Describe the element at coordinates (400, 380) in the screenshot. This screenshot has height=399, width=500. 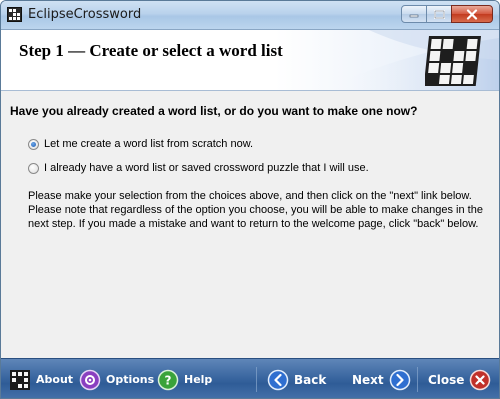
I see `next-arrow-icon` at that location.